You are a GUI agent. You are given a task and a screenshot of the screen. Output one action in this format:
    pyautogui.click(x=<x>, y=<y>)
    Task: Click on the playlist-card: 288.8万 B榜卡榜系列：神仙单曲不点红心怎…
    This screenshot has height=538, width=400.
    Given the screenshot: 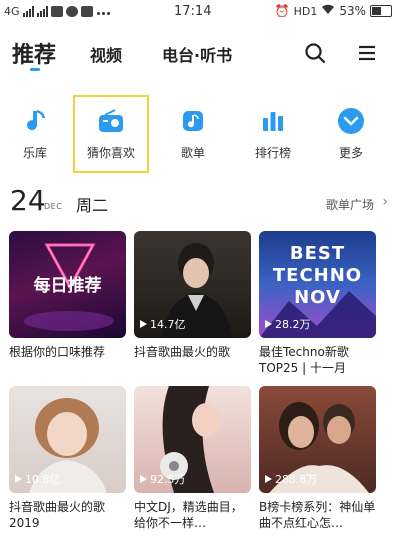 What is the action you would take?
    pyautogui.click(x=317, y=458)
    